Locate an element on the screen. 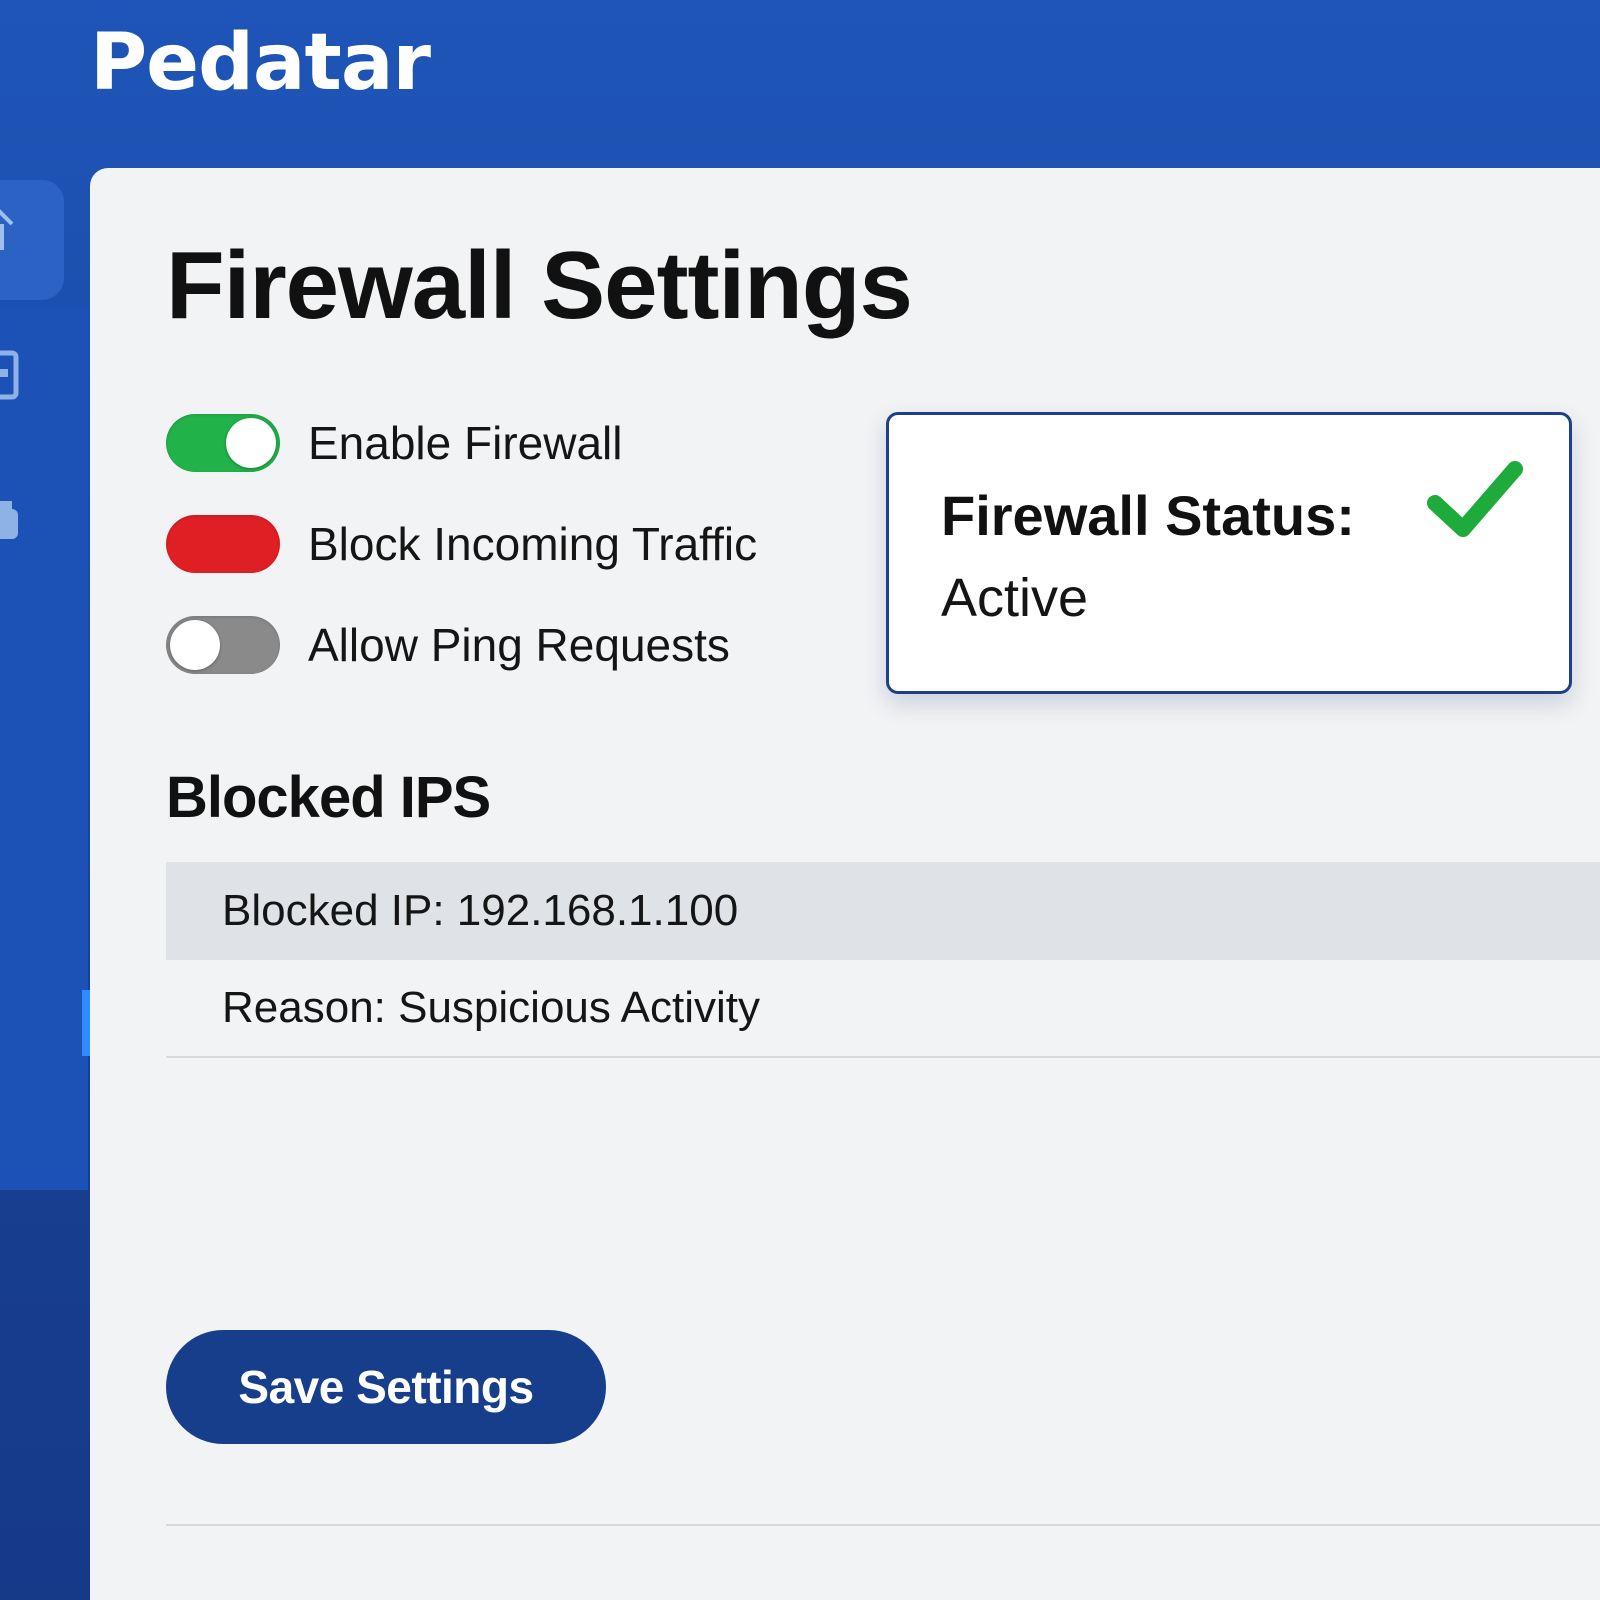 Image resolution: width=1600 pixels, height=1600 pixels. toggle-row-enable-firewall: Enable Firewall is located at coordinates (394, 443).